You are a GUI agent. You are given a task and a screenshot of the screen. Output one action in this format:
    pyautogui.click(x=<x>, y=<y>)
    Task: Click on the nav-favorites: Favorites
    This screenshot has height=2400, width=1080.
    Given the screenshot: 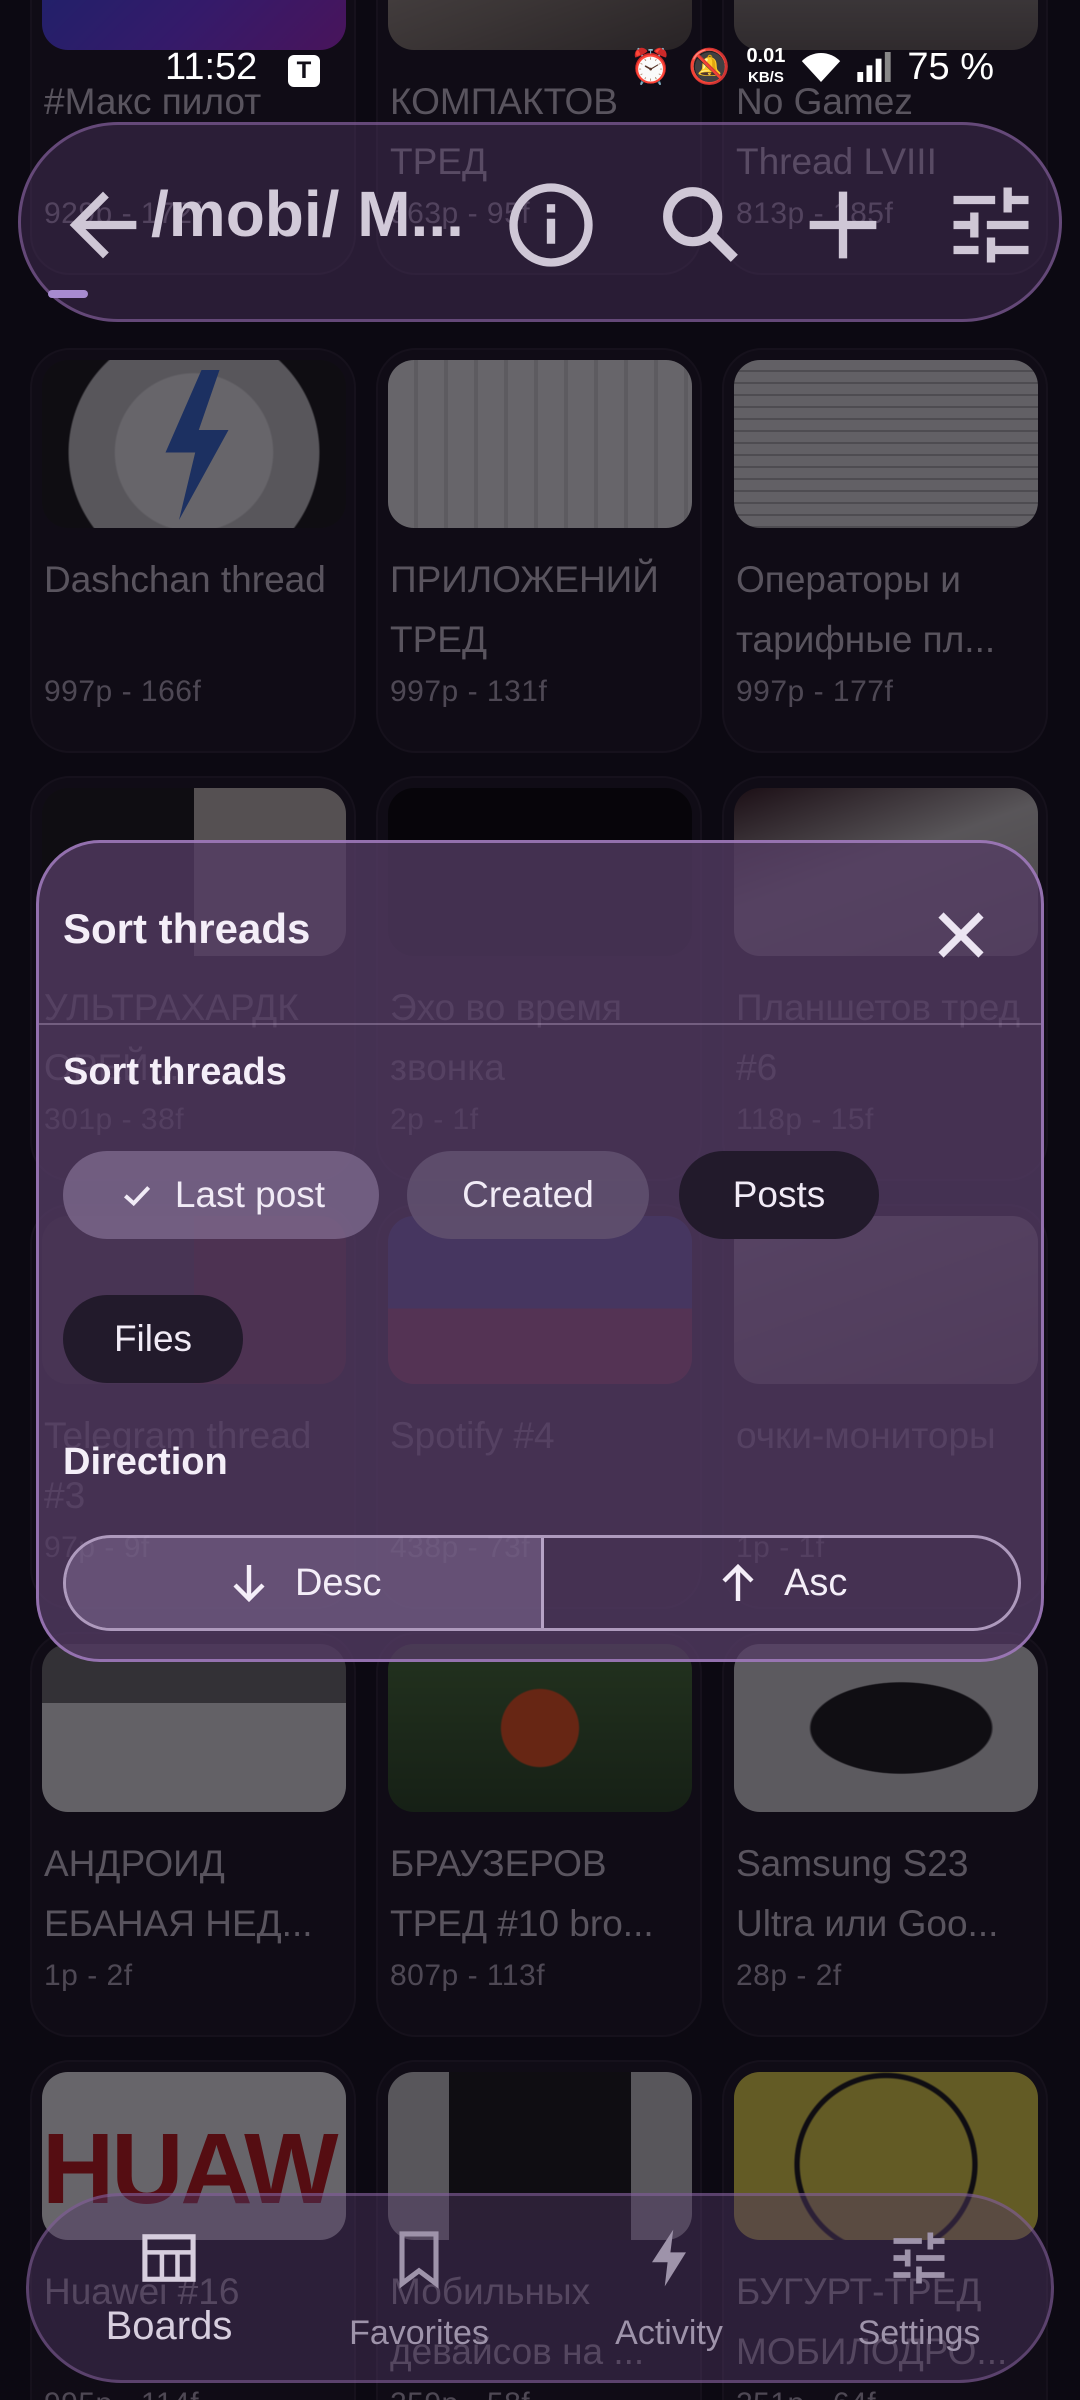 What is the action you would take?
    pyautogui.click(x=419, y=2291)
    